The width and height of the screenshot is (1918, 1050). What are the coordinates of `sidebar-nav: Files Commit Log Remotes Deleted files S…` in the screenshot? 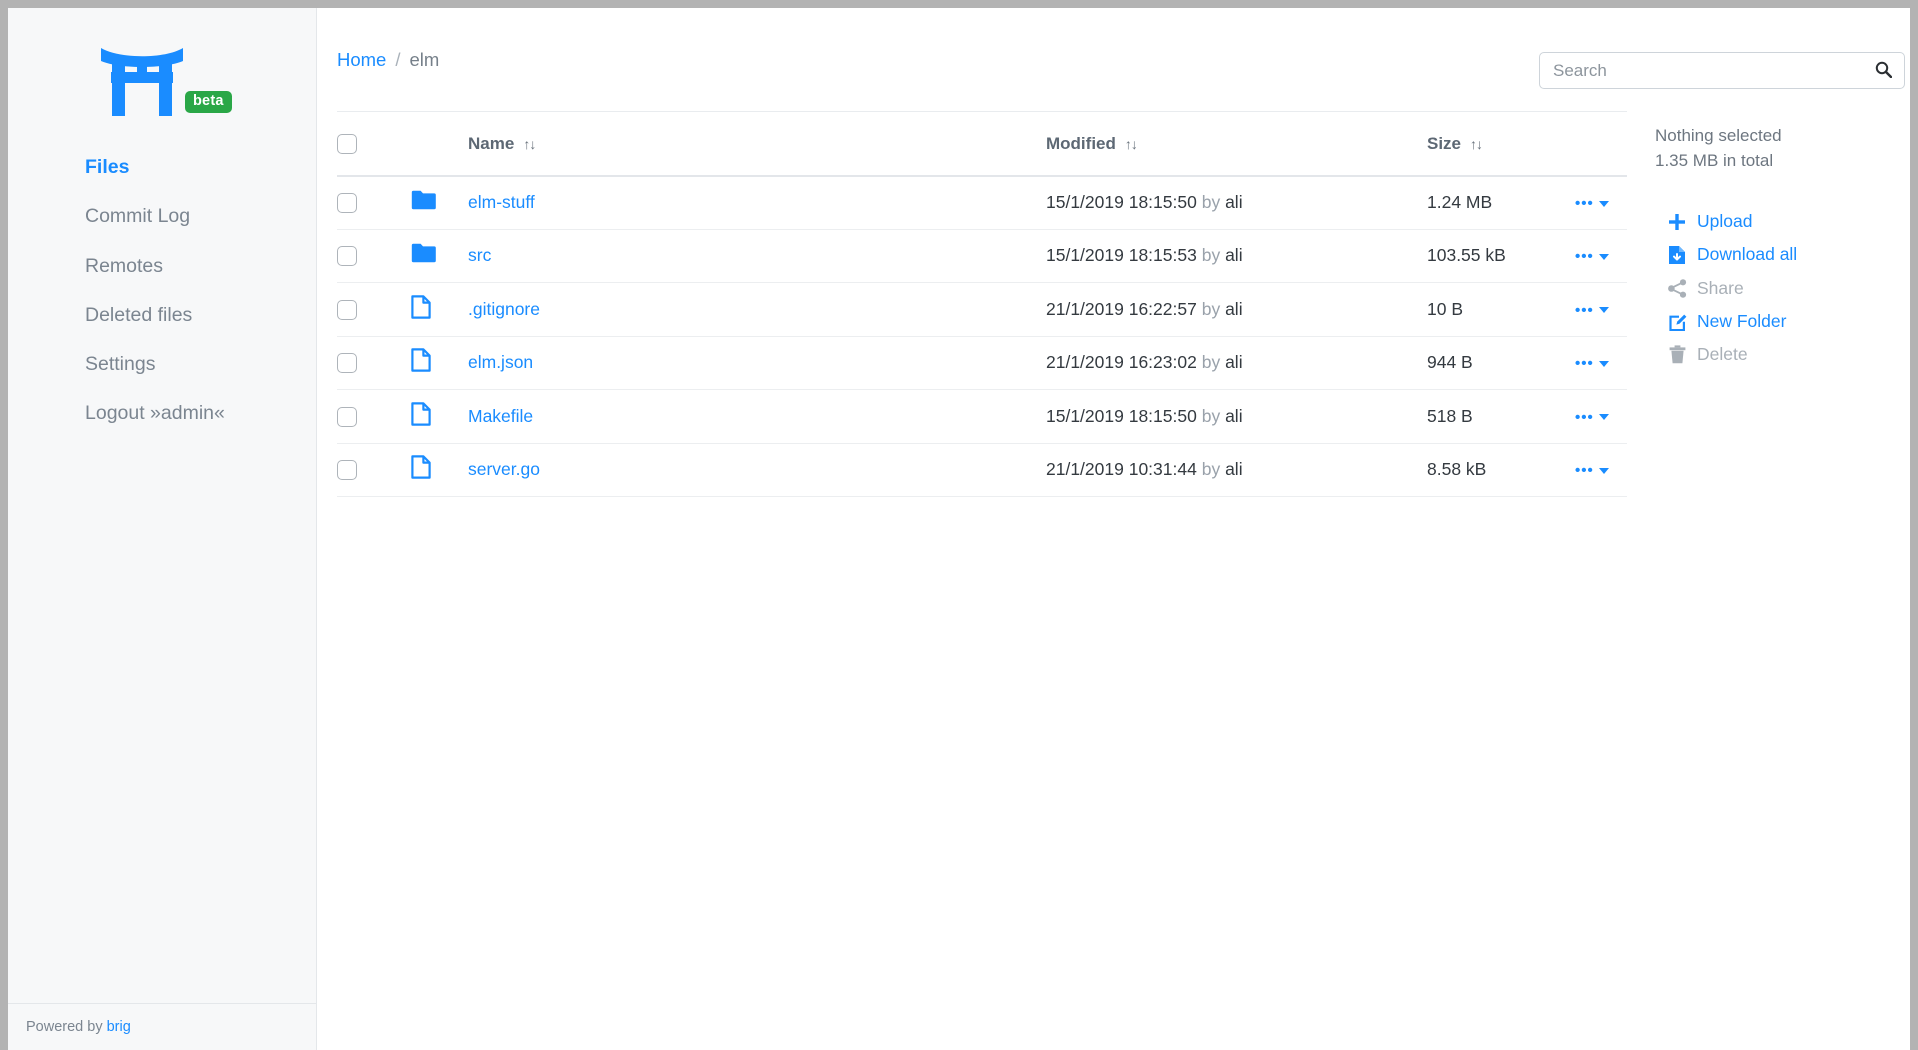 It's located at (162, 291).